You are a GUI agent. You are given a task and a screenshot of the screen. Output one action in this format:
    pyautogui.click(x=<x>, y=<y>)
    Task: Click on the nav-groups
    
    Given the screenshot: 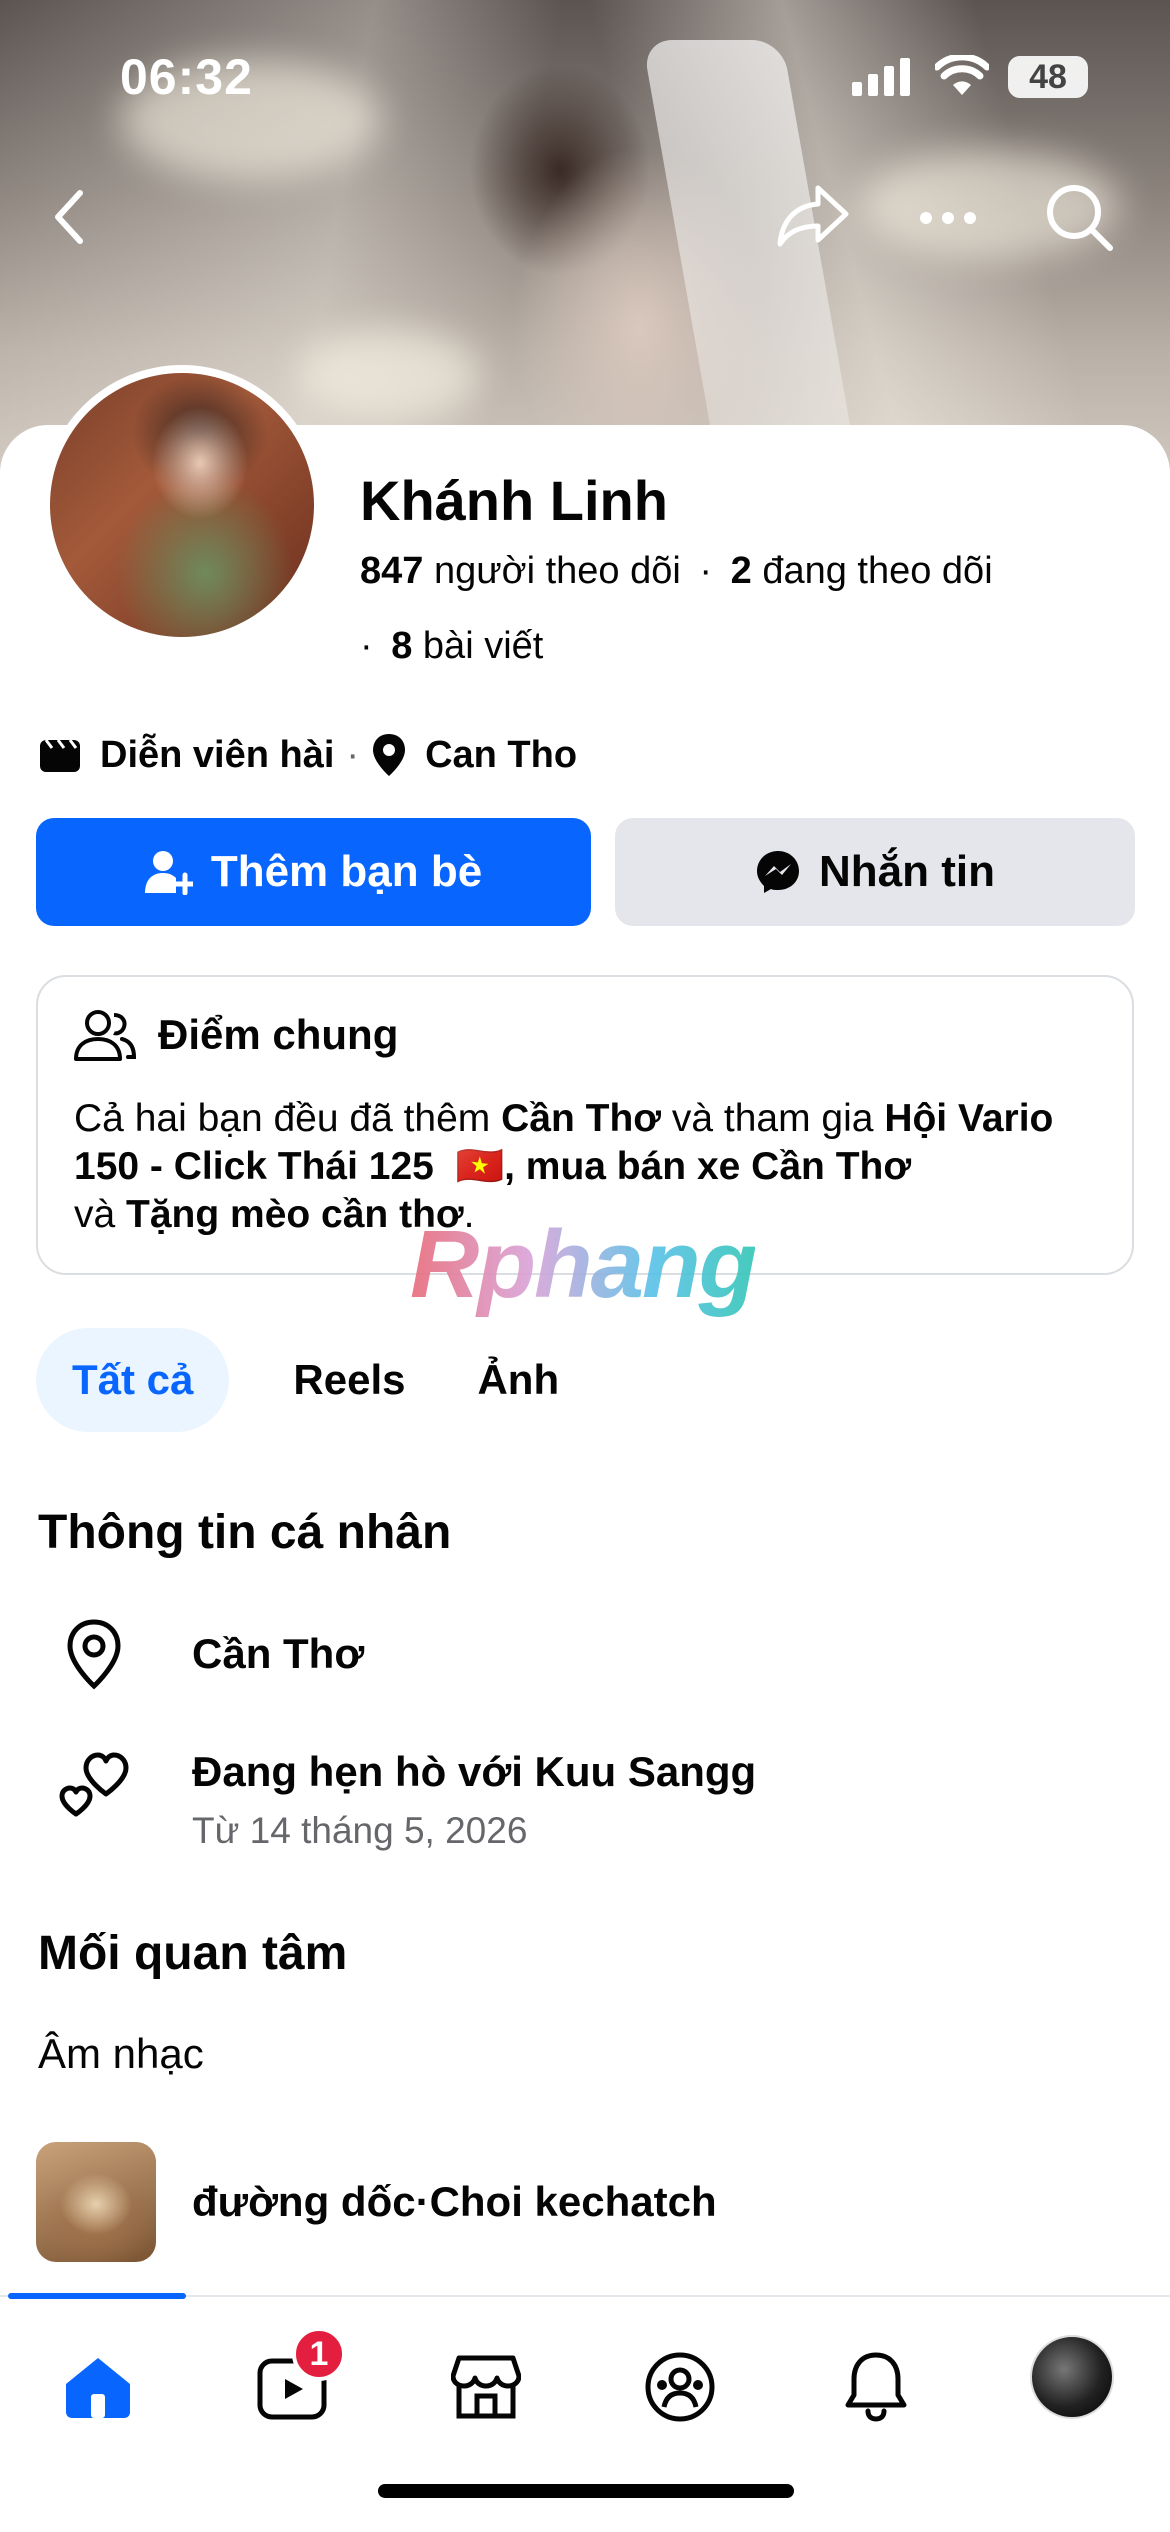 What is the action you would take?
    pyautogui.click(x=680, y=2387)
    